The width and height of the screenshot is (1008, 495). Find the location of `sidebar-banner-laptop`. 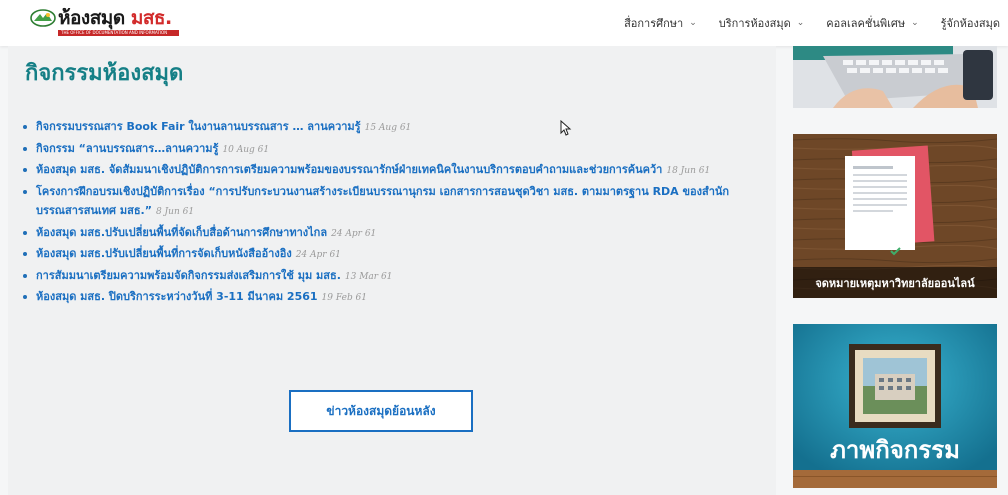

sidebar-banner-laptop is located at coordinates (895, 77).